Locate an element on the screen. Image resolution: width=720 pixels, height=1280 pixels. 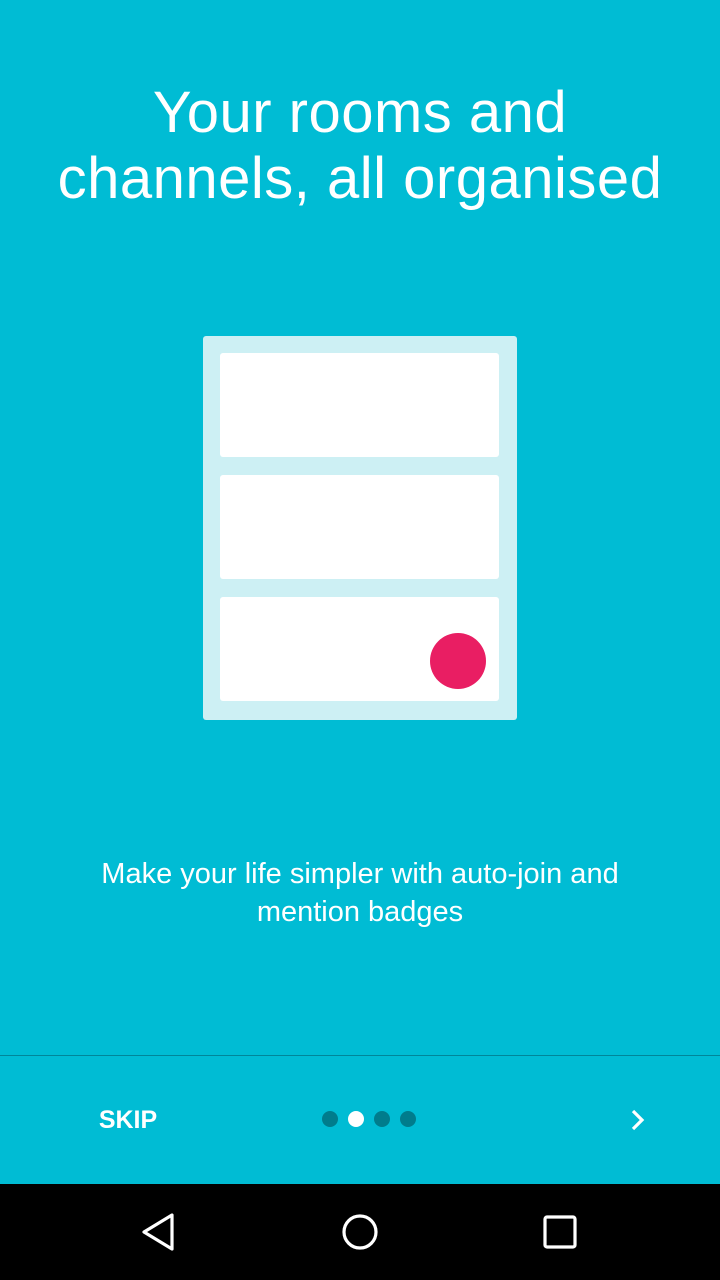
mention-badge-dot is located at coordinates (458, 661).